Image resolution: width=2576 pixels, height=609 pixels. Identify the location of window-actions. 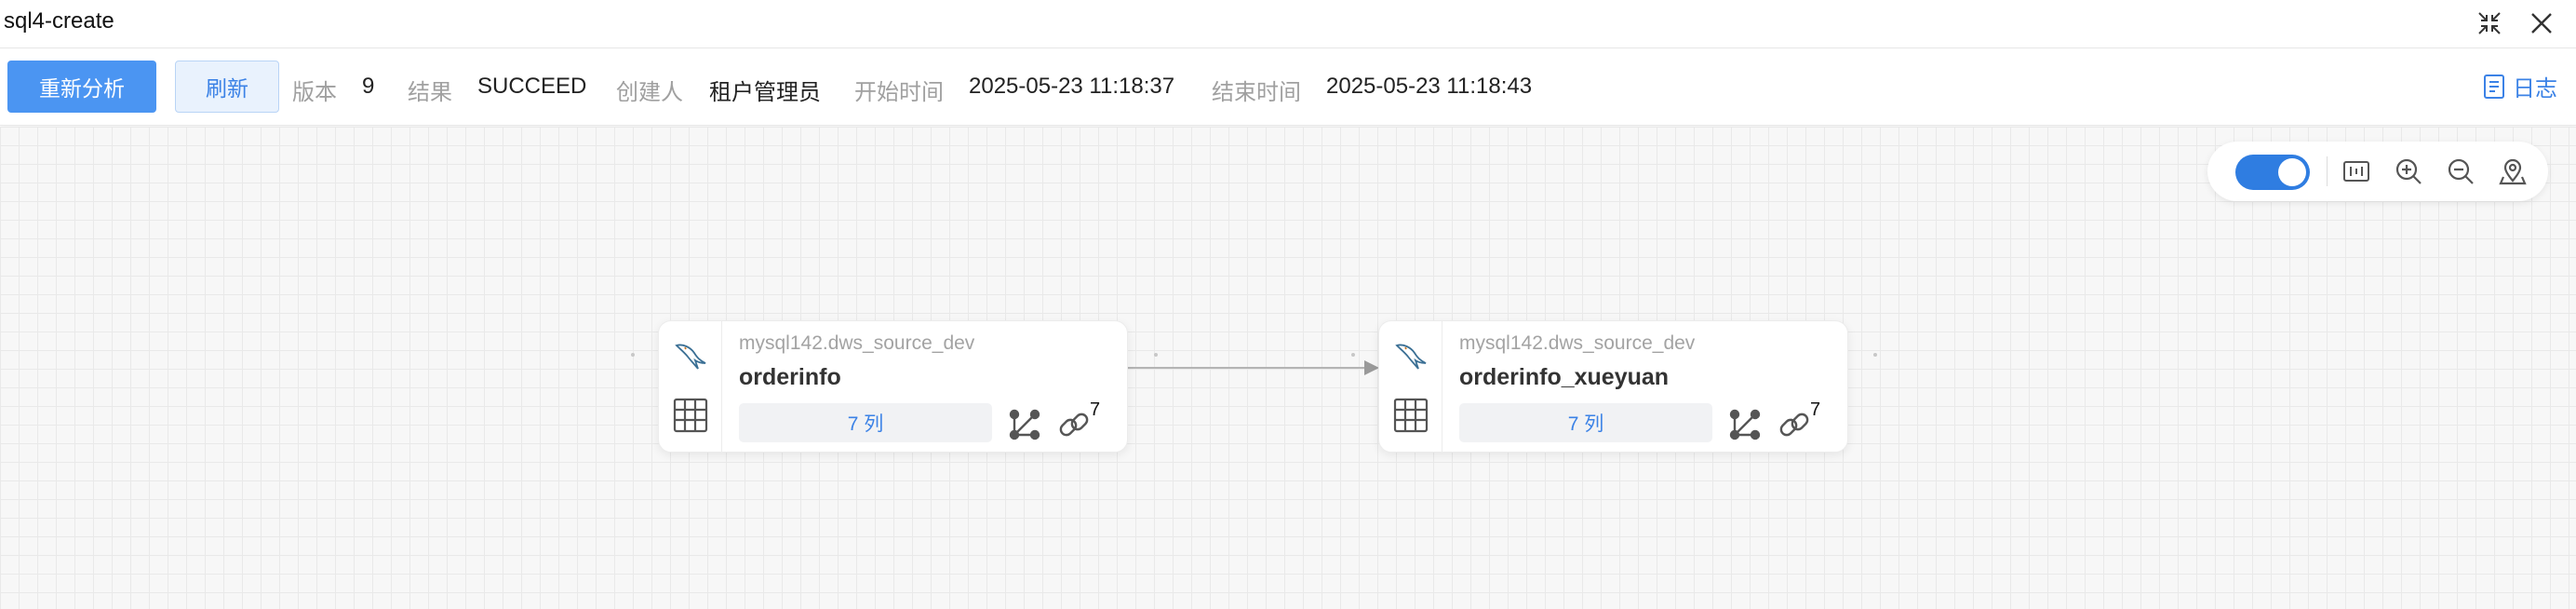
(2515, 23).